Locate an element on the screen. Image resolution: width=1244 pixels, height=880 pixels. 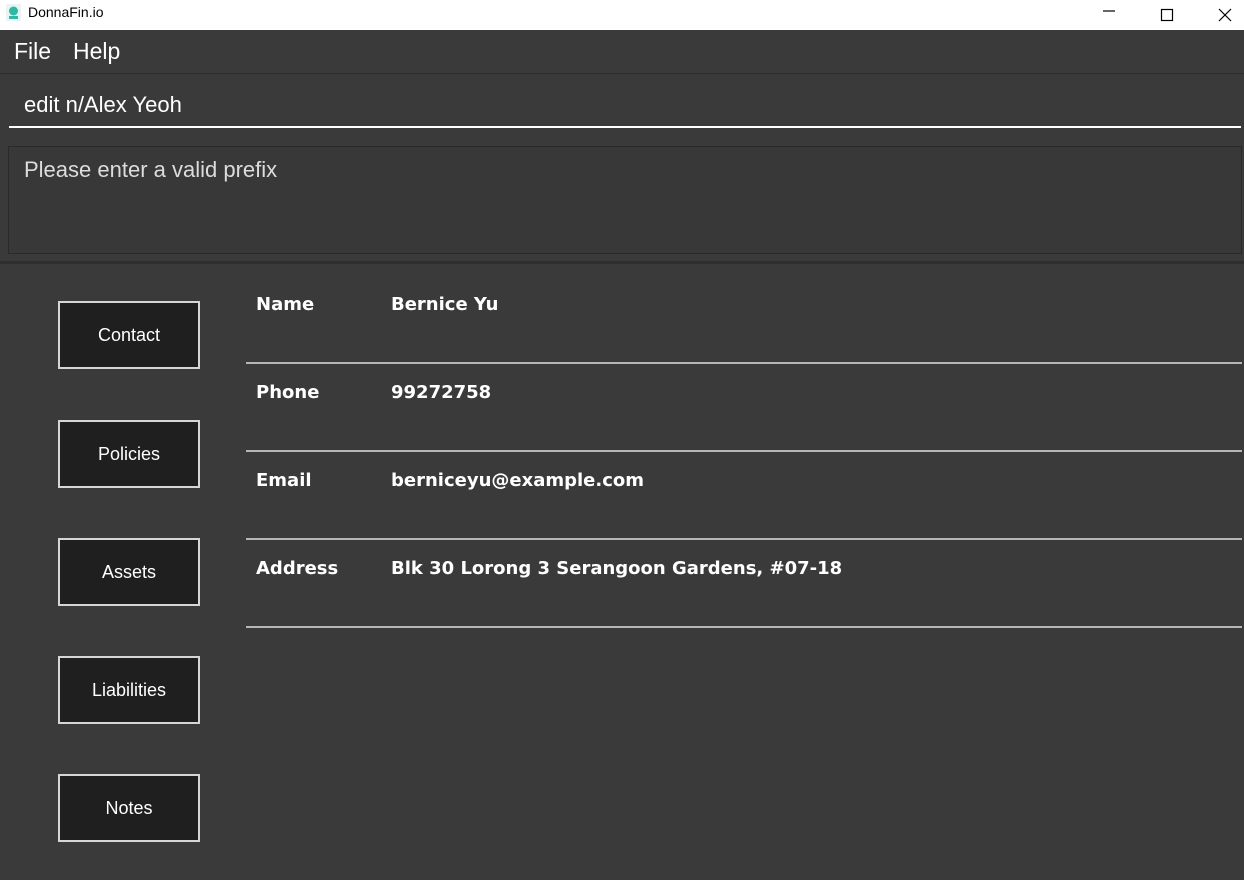
tab-liabilities: Liabilities is located at coordinates (129, 690).